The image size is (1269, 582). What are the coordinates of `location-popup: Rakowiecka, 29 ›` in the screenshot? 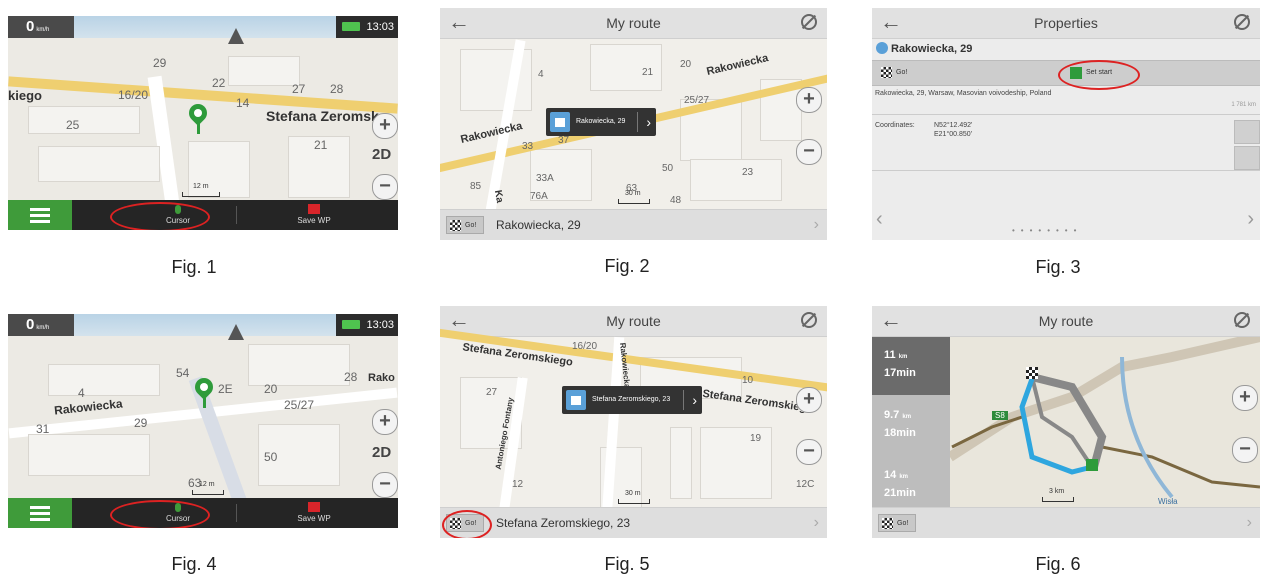 It's located at (601, 122).